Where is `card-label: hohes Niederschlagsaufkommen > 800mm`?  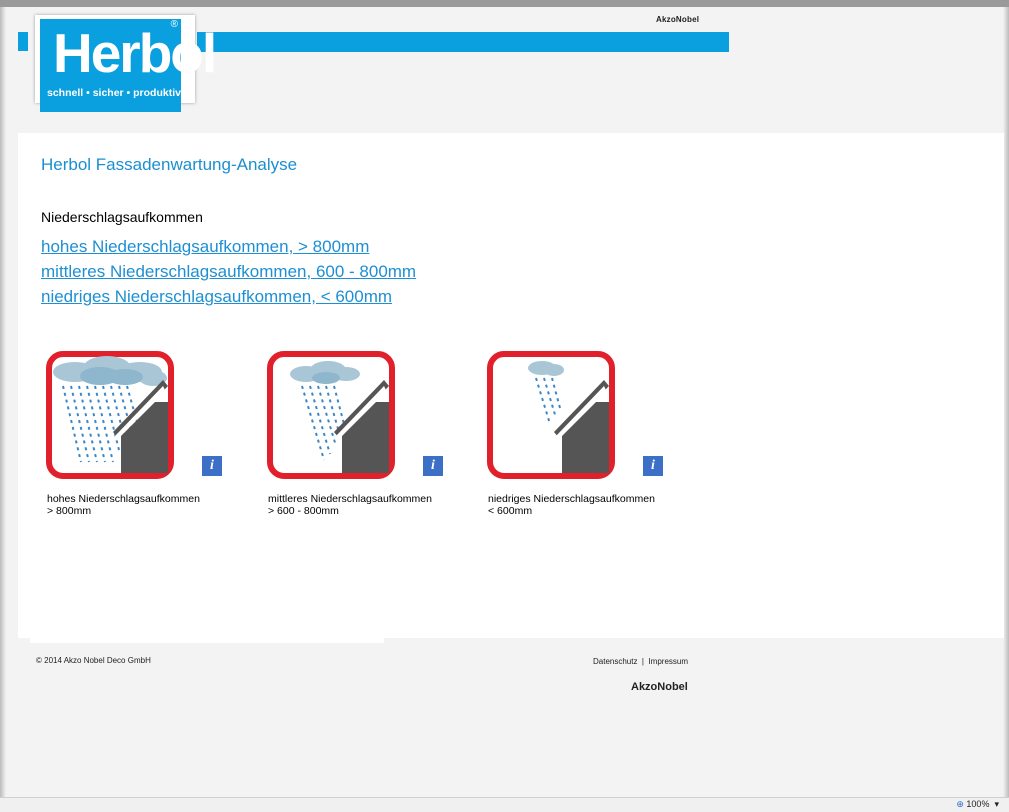
card-label: hohes Niederschlagsaufkommen > 800mm is located at coordinates (123, 505).